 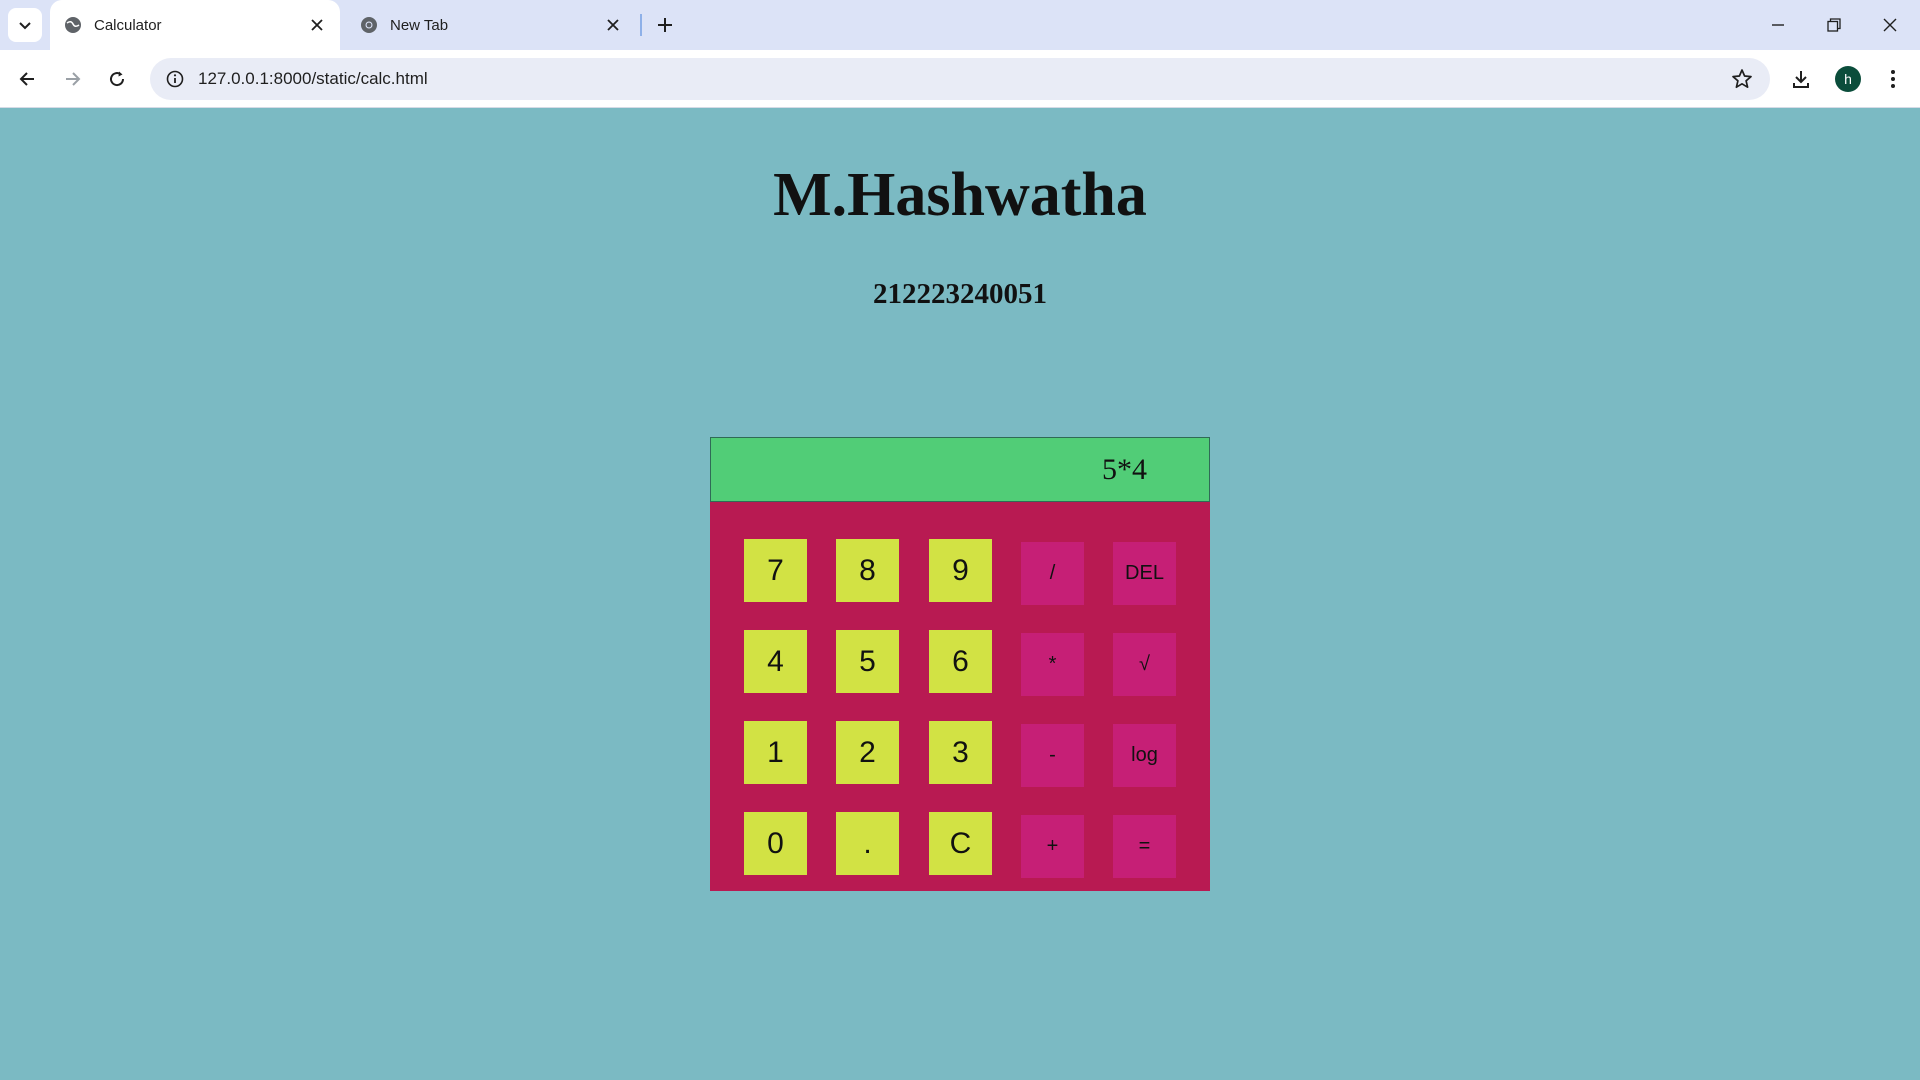 I want to click on menu-button, so click(x=1893, y=79).